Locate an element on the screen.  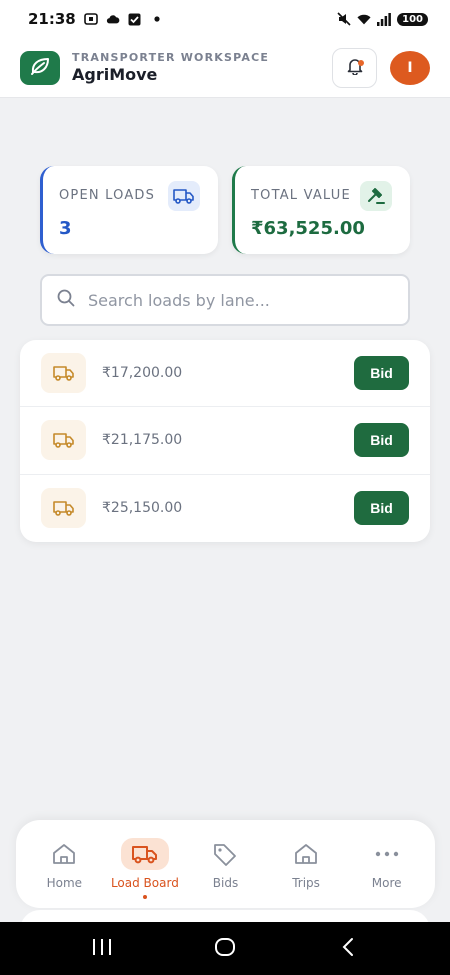
load-price: ₹21,175.00 is located at coordinates (142, 440).